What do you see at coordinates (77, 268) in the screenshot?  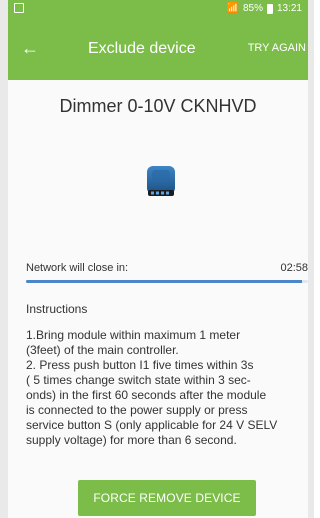 I see `network-close-label: Network will close in:` at bounding box center [77, 268].